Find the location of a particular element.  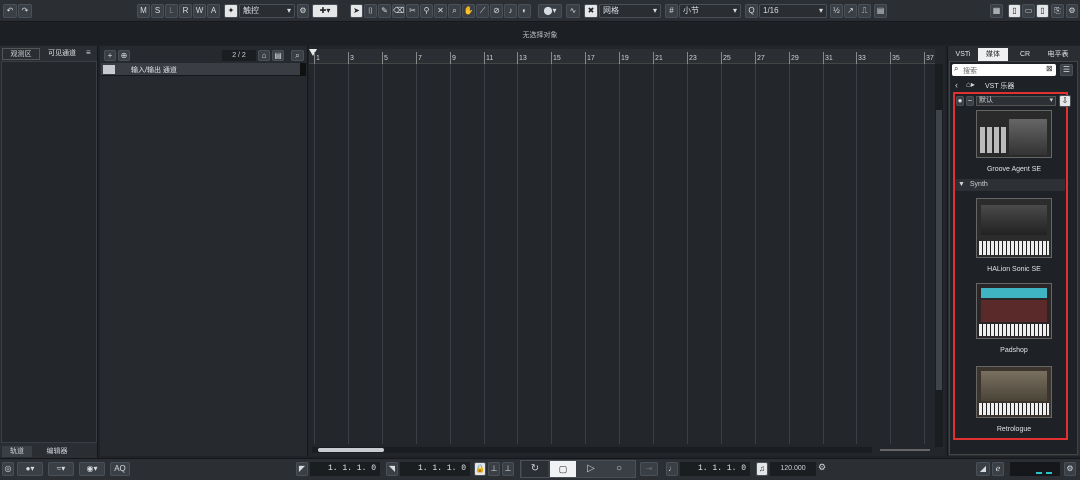

iterative-quantize-button: ▤ is located at coordinates (880, 11).